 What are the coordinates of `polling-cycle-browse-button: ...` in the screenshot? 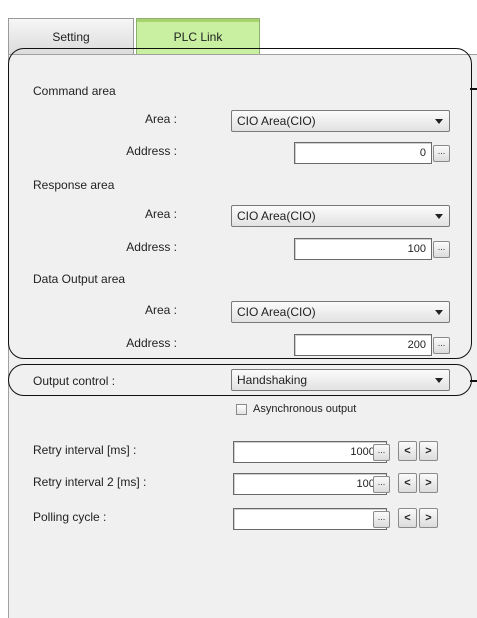 It's located at (381, 519).